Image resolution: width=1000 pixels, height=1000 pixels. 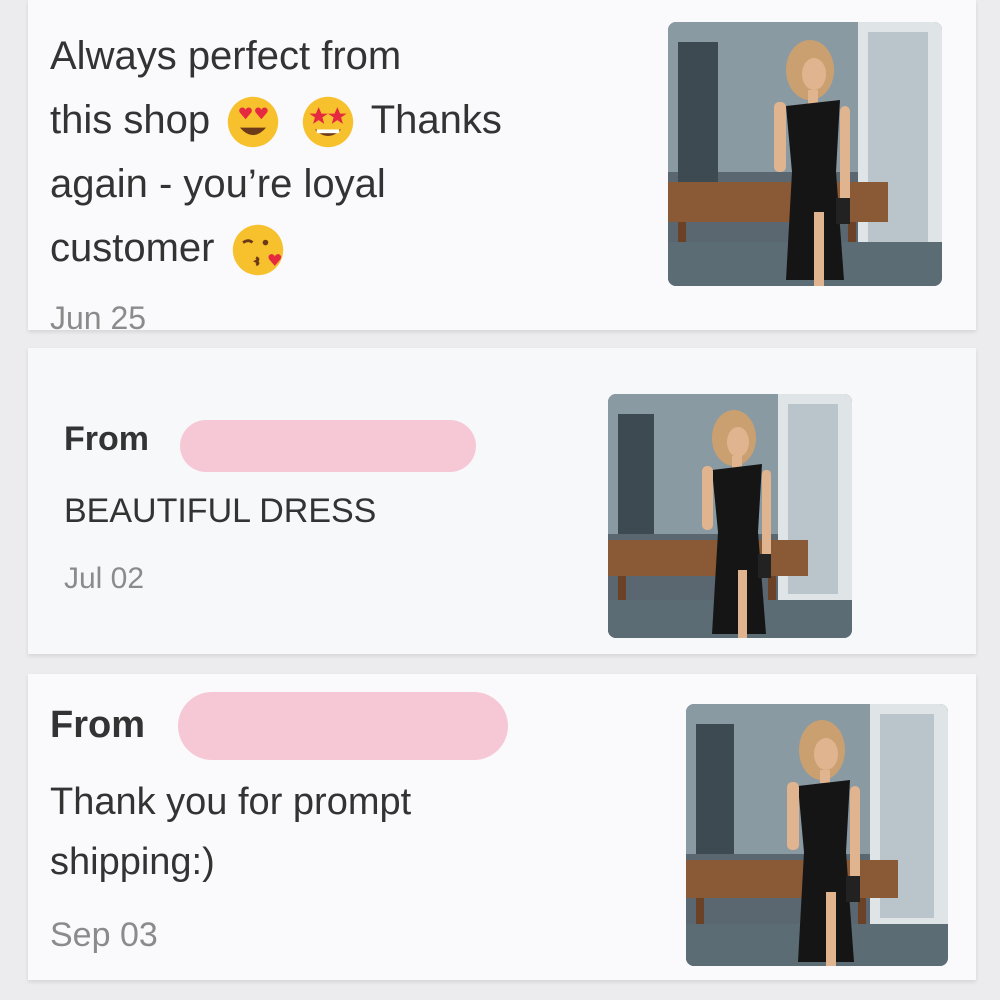 I want to click on review-date: Jul 02, so click(x=104, y=578).